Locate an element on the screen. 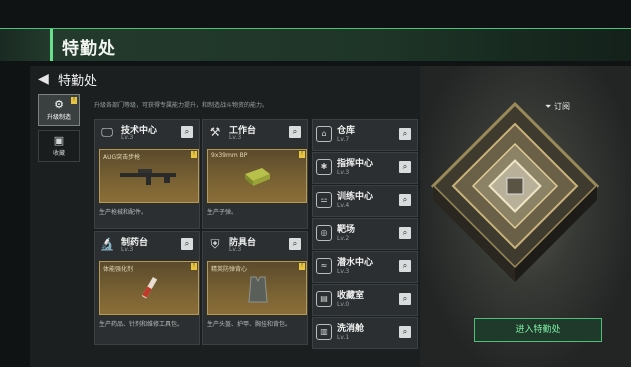 The height and width of the screenshot is (367, 631). section-title: 特勤处 is located at coordinates (78, 81).